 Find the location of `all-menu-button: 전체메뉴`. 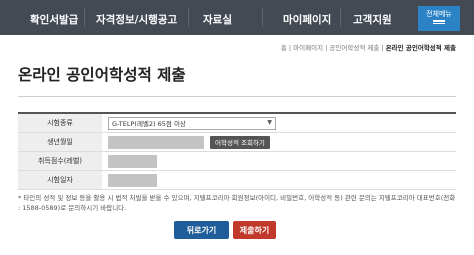

all-menu-button: 전체메뉴 is located at coordinates (439, 18).